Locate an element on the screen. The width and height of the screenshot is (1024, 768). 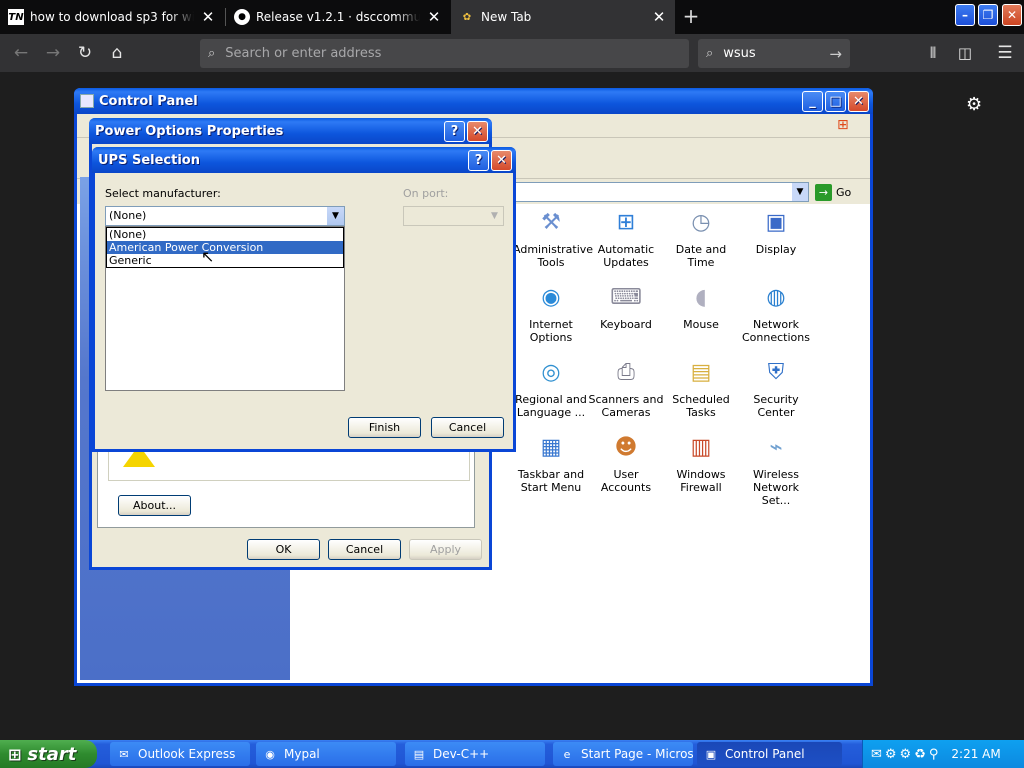
manufacturer-option: Generic is located at coordinates (225, 260).